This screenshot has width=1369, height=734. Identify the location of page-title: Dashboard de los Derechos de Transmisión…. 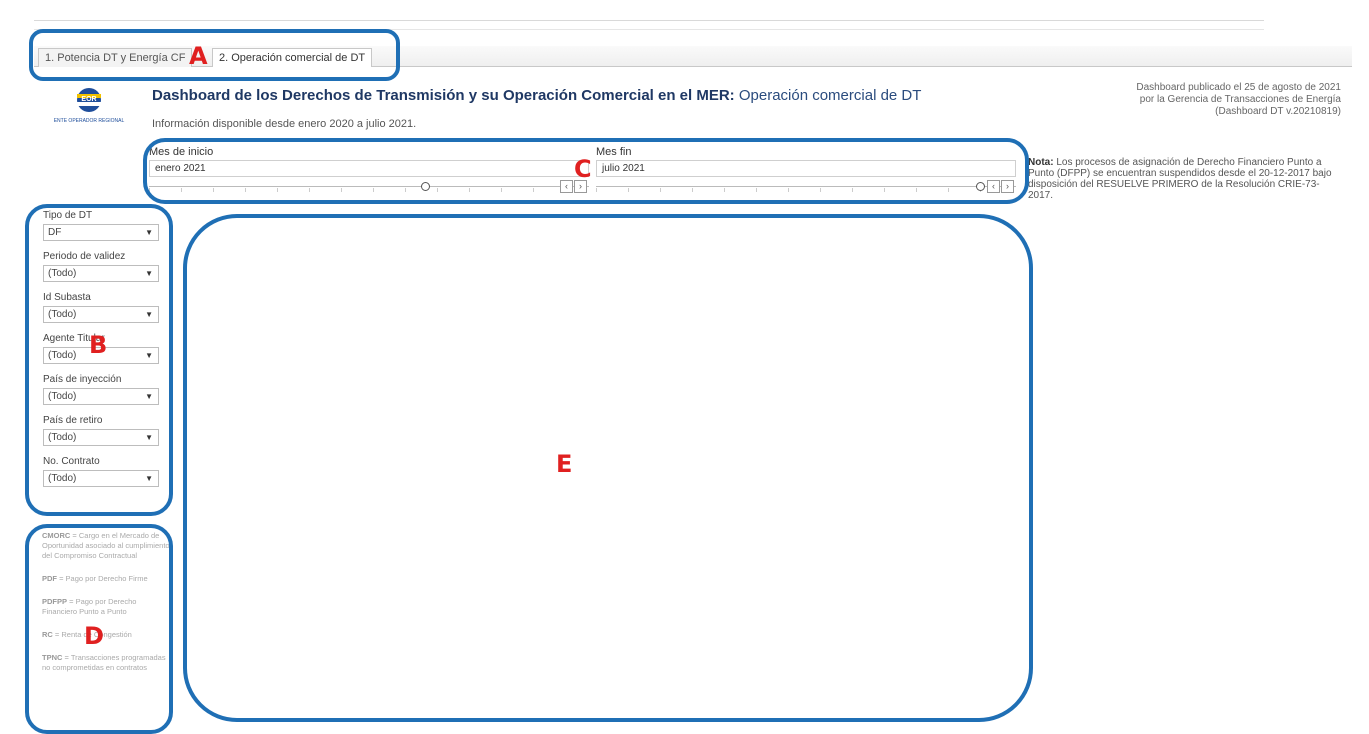
(536, 95).